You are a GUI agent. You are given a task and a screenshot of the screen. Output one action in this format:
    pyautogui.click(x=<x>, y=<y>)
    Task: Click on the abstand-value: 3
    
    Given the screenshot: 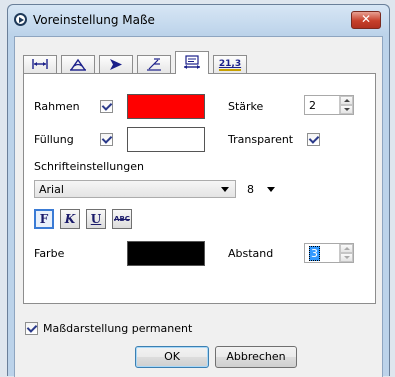 What is the action you would take?
    pyautogui.click(x=314, y=253)
    